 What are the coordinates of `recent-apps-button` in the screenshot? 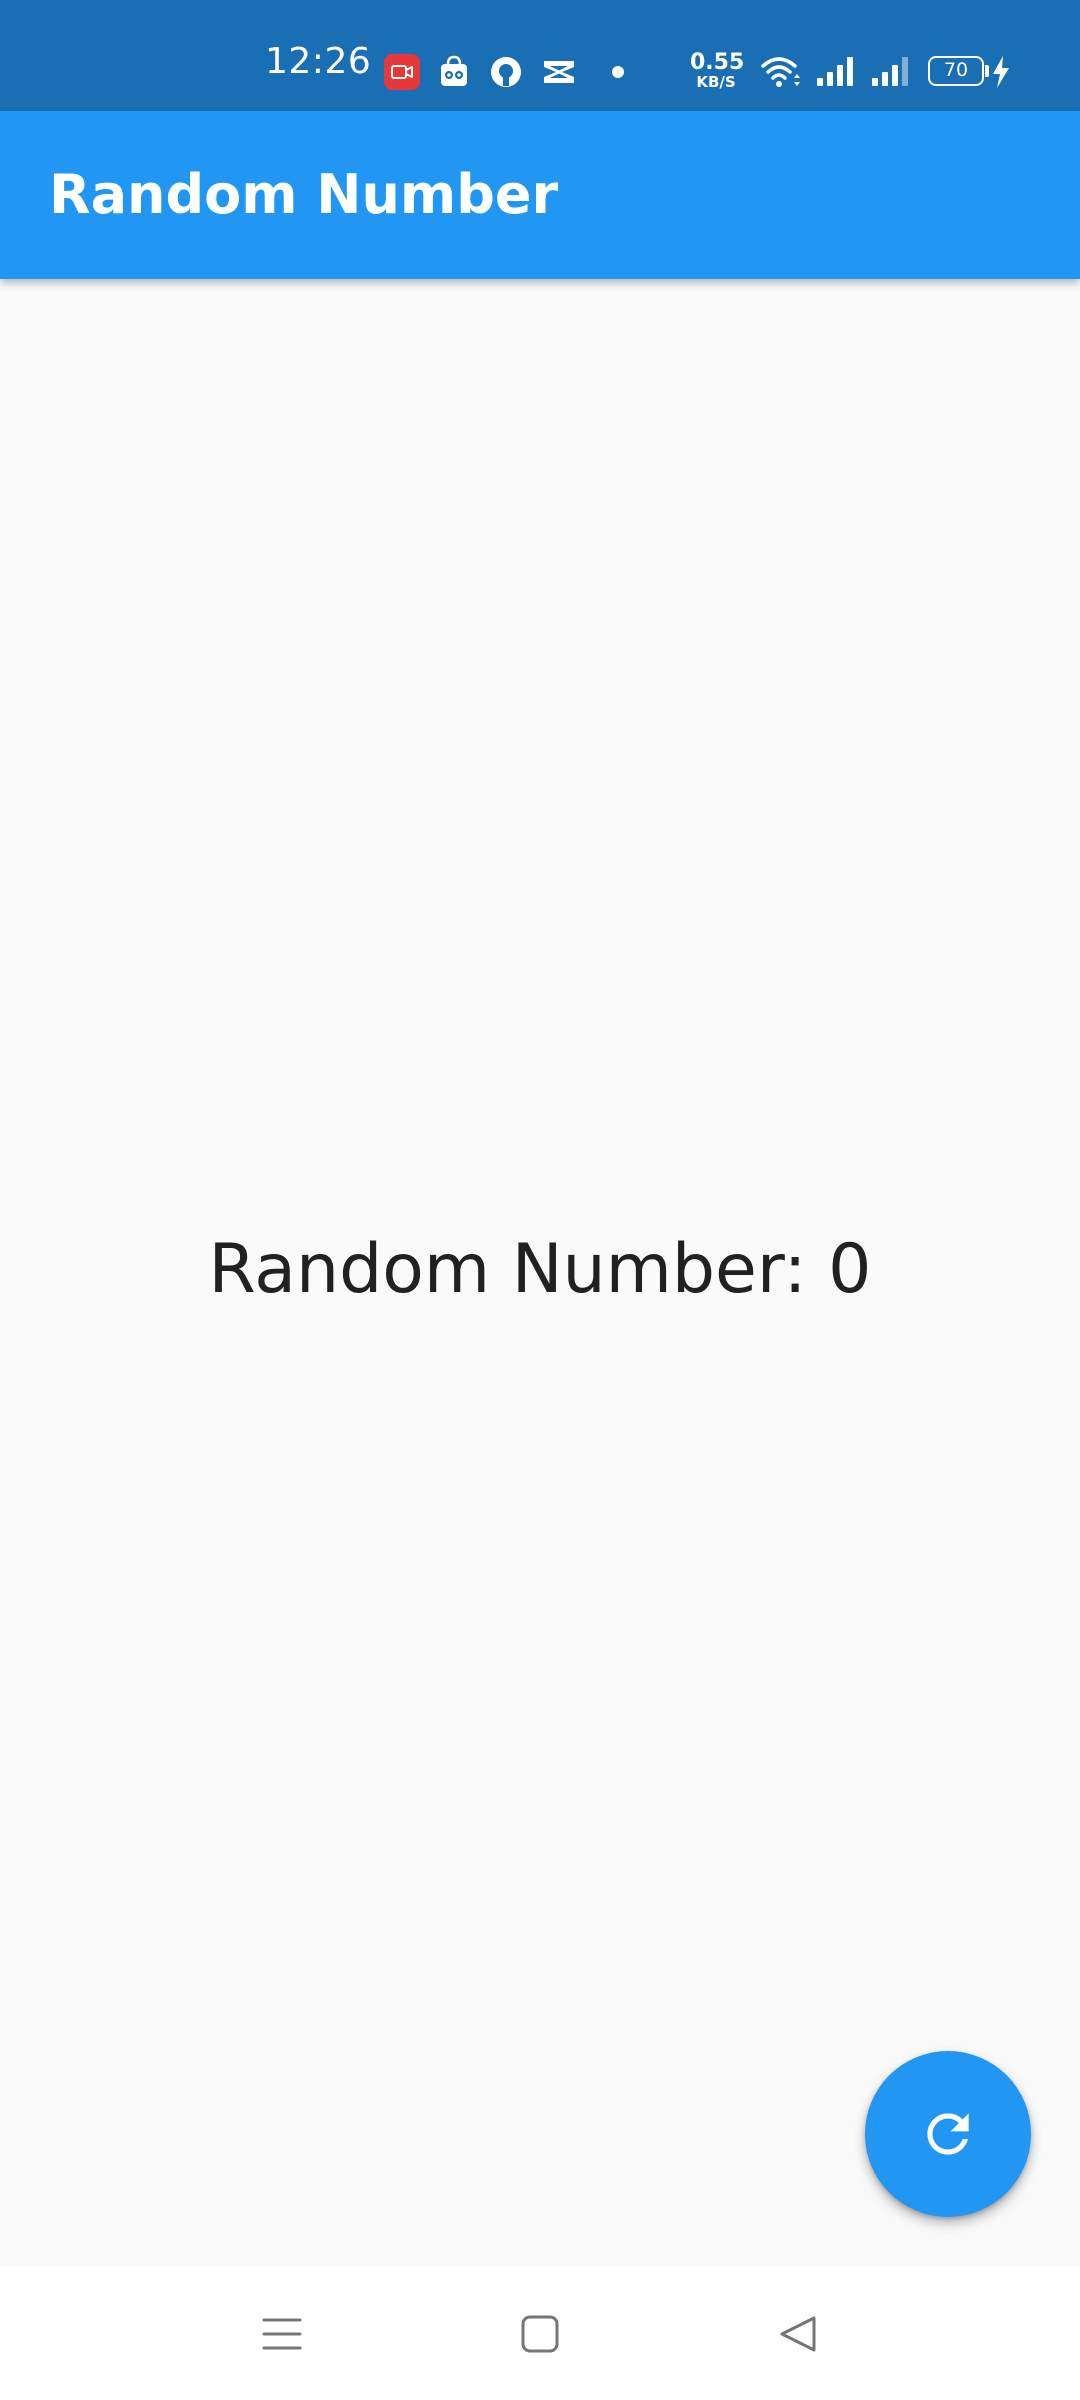 It's located at (282, 2334).